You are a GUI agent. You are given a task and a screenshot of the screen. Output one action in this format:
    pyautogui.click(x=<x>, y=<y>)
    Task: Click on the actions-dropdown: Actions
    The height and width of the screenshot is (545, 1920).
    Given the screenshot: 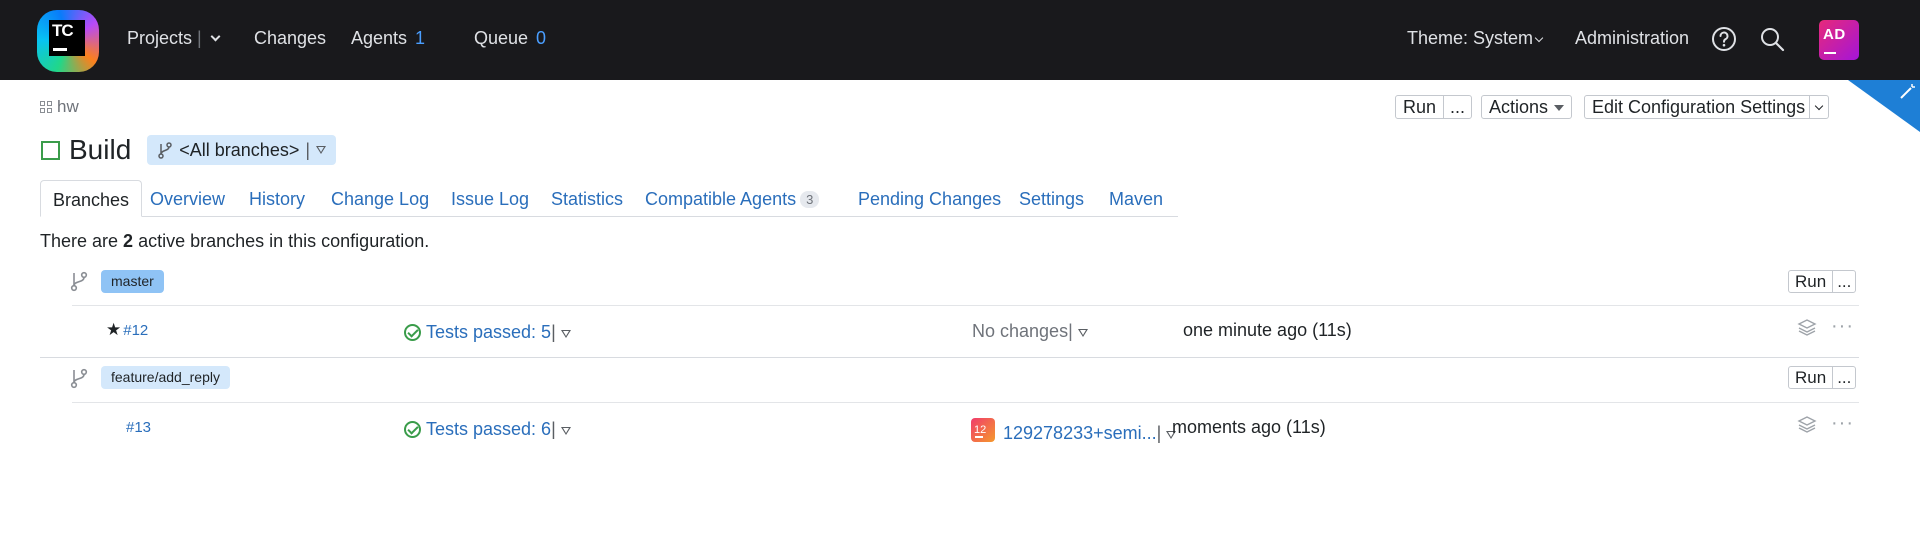 What is the action you would take?
    pyautogui.click(x=1527, y=107)
    